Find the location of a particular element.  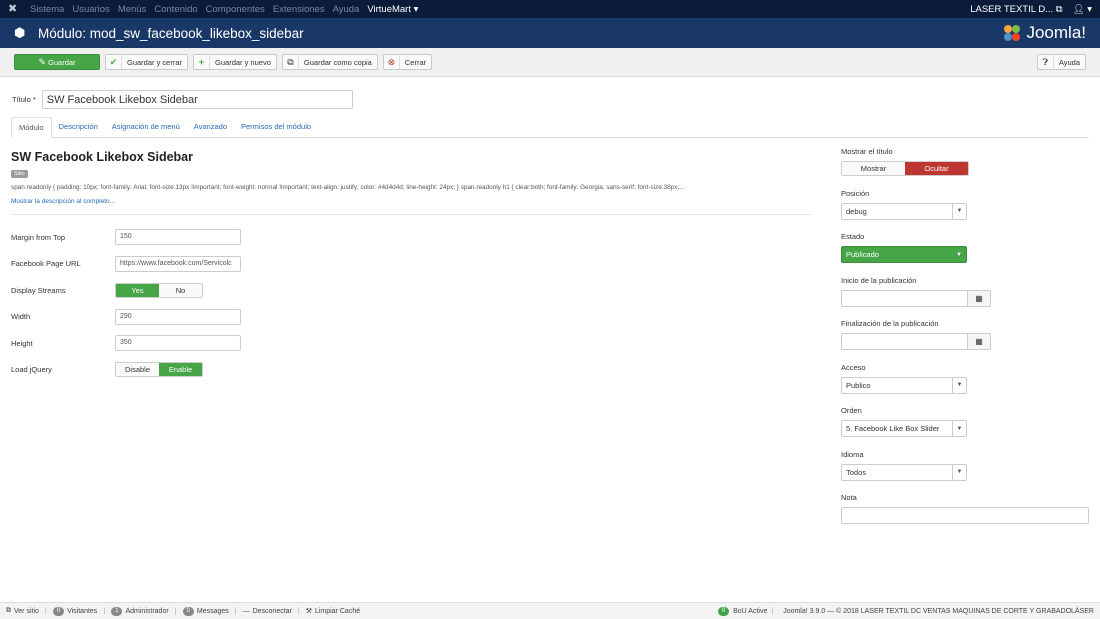

menu-componentes: Componentes is located at coordinates (235, 9).